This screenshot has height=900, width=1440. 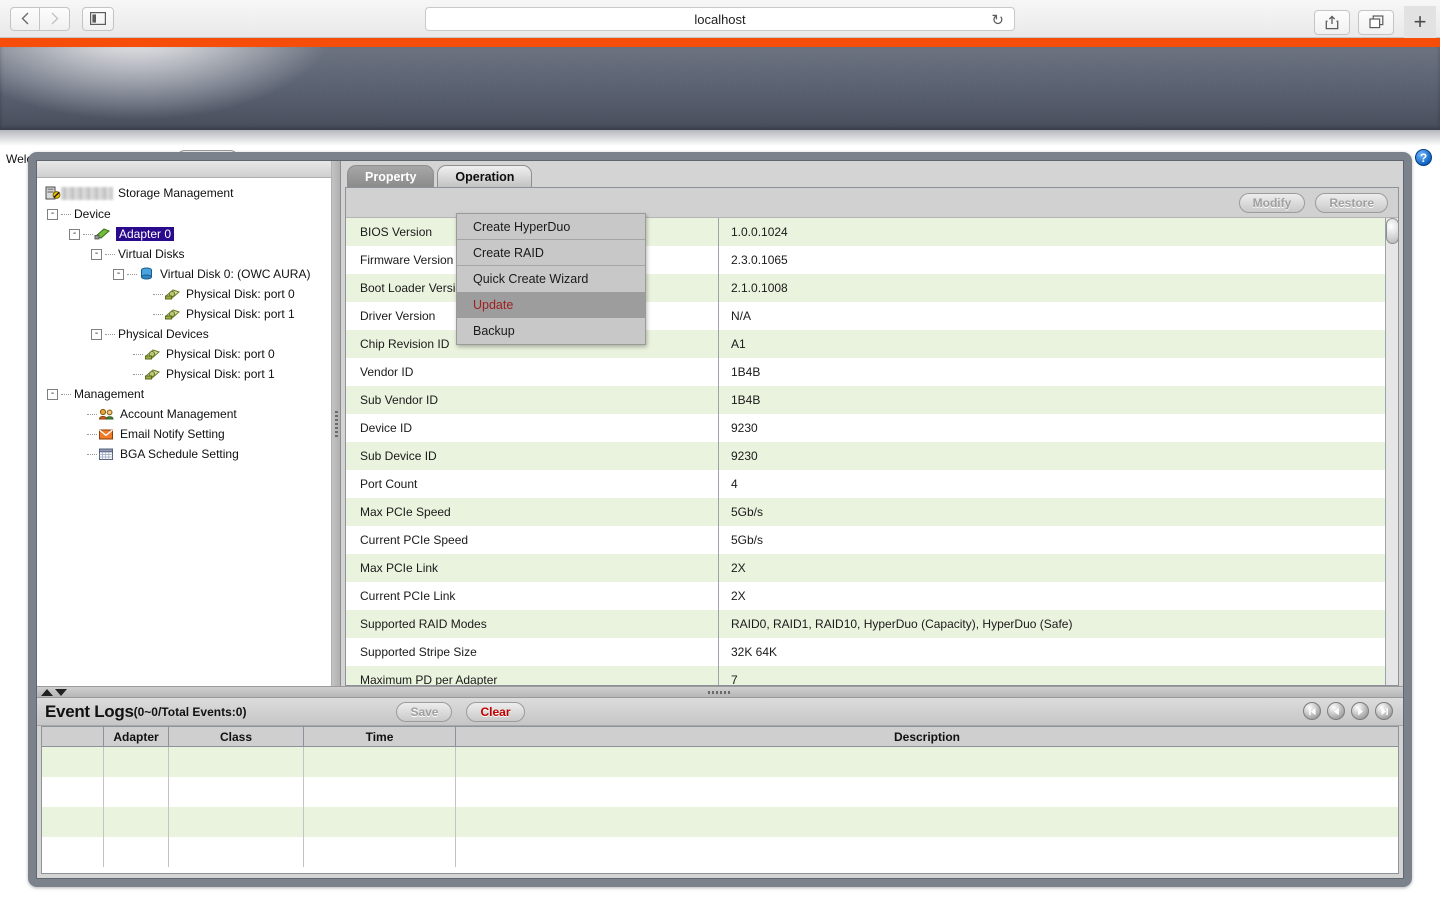 What do you see at coordinates (759, 232) in the screenshot?
I see `property-value: 1.0.0.1024` at bounding box center [759, 232].